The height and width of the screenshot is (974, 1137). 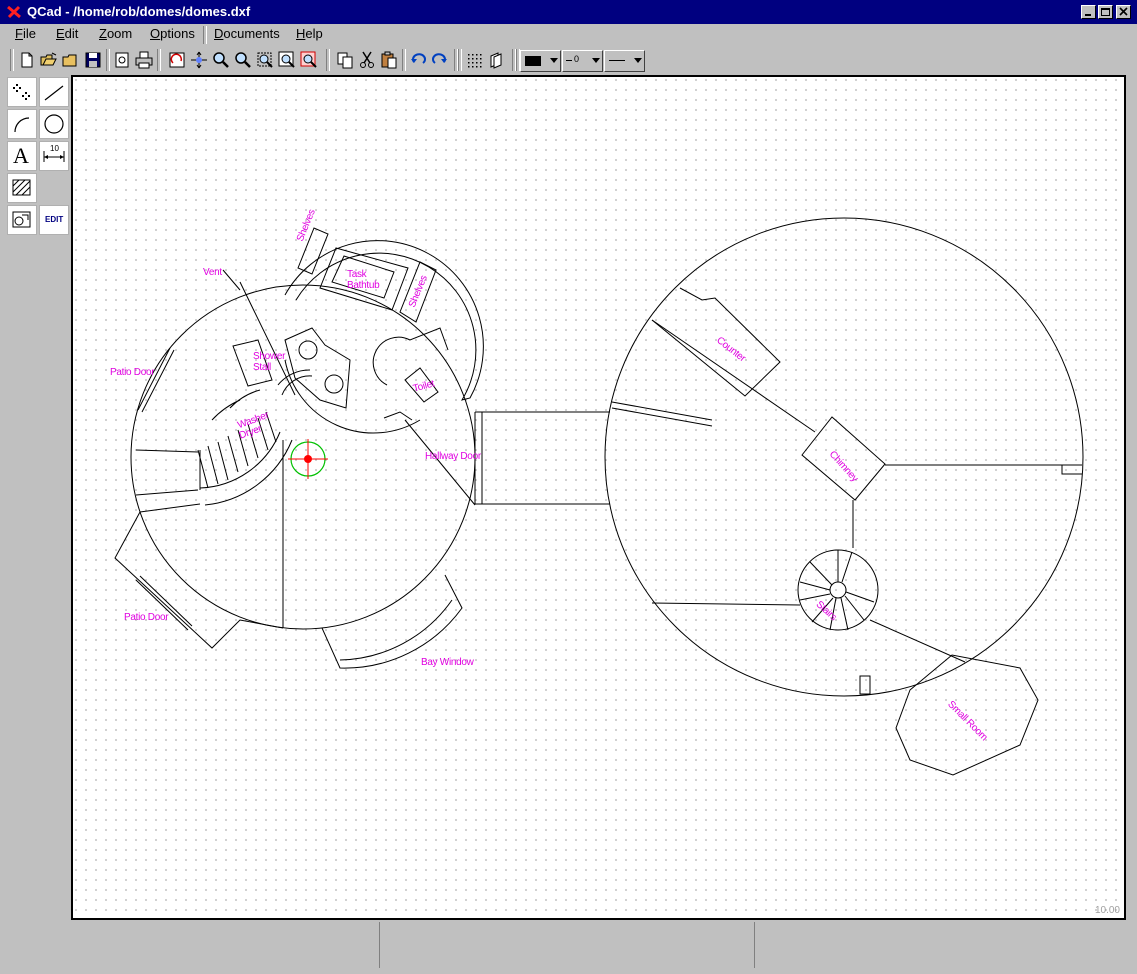 What do you see at coordinates (269, 356) in the screenshot?
I see `label-shower: Shower` at bounding box center [269, 356].